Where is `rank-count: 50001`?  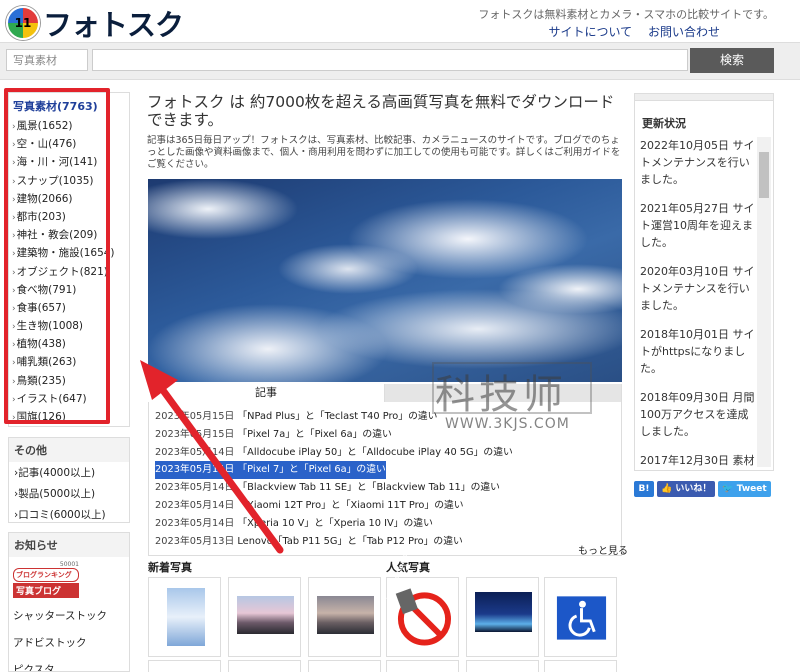
rank-count: 50001 is located at coordinates (69, 564).